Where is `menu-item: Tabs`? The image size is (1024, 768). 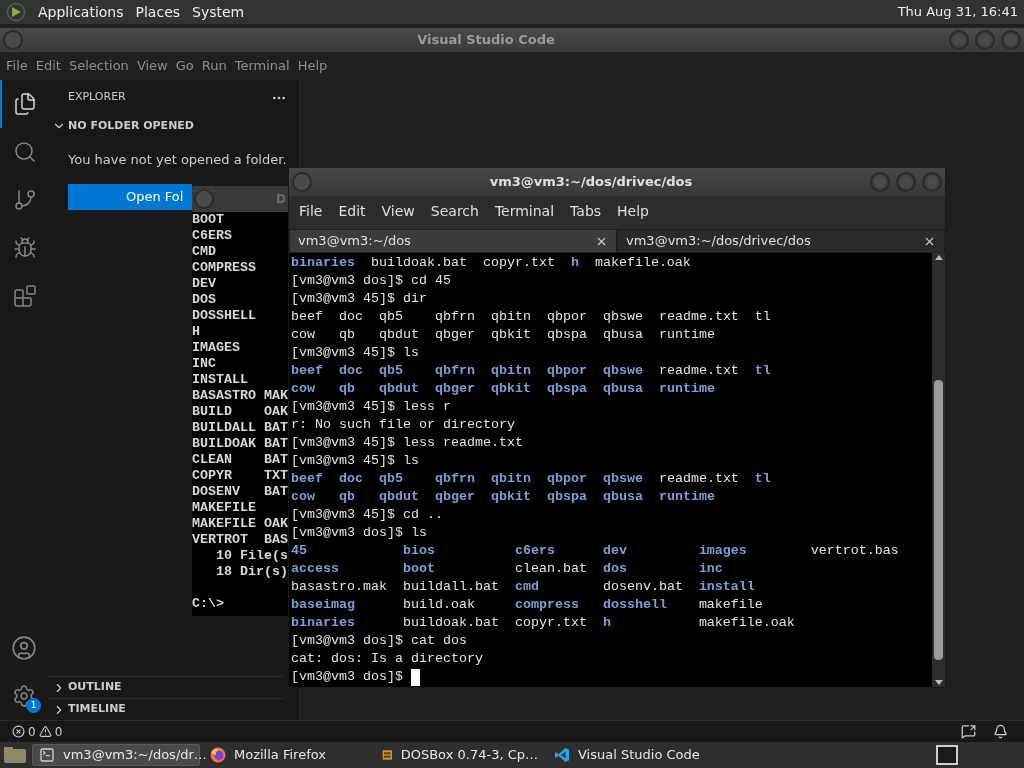 menu-item: Tabs is located at coordinates (586, 211).